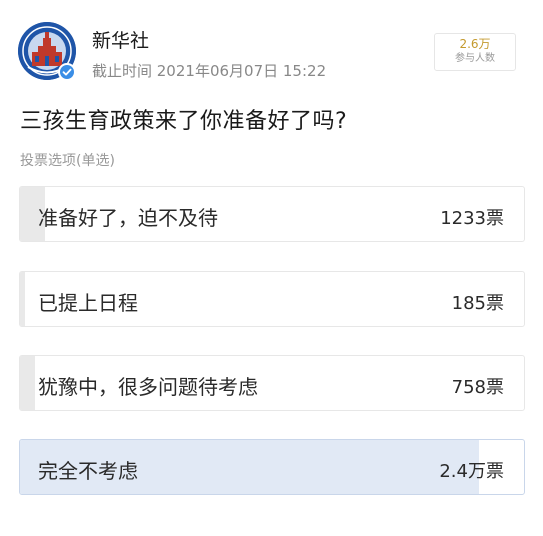 The width and height of the screenshot is (543, 536). What do you see at coordinates (471, 471) in the screenshot?
I see `option-vote-count: 2.4万票` at bounding box center [471, 471].